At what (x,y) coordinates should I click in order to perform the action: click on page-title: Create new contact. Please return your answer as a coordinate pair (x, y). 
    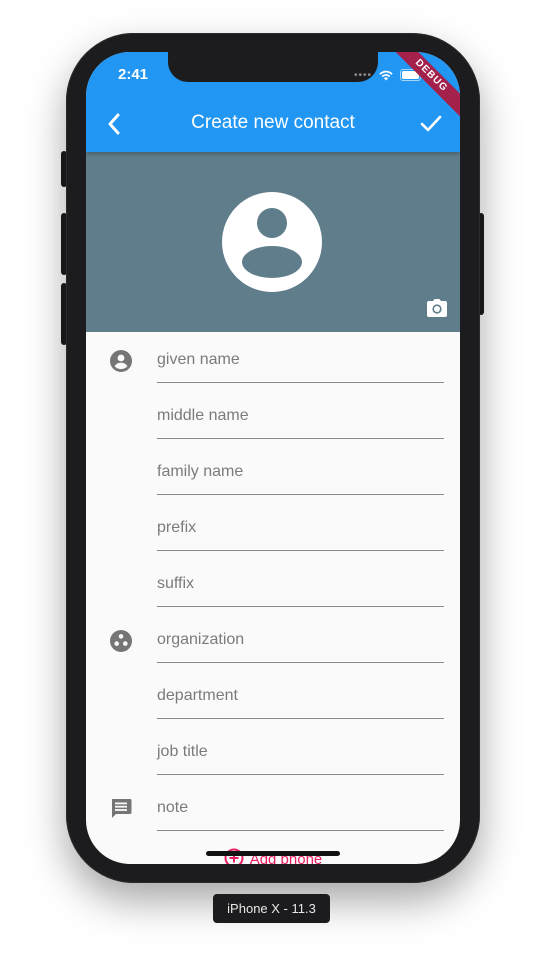
    Looking at the image, I should click on (273, 122).